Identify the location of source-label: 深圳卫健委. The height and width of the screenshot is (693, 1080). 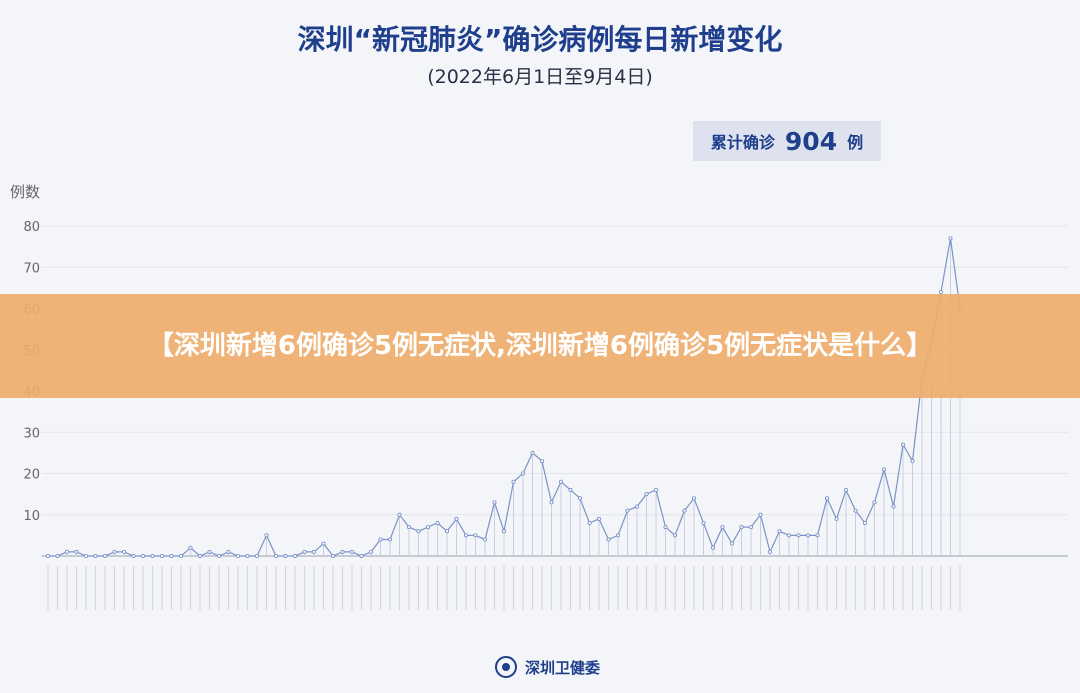
(563, 667).